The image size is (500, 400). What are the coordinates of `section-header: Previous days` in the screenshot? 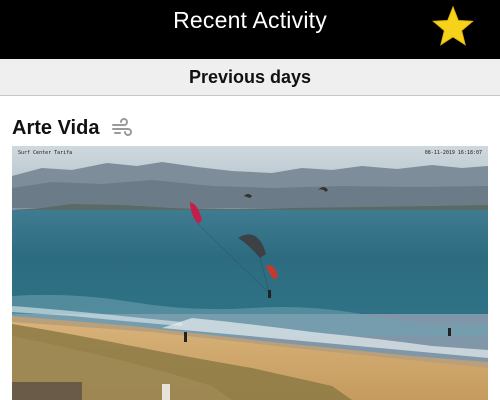 It's located at (250, 77).